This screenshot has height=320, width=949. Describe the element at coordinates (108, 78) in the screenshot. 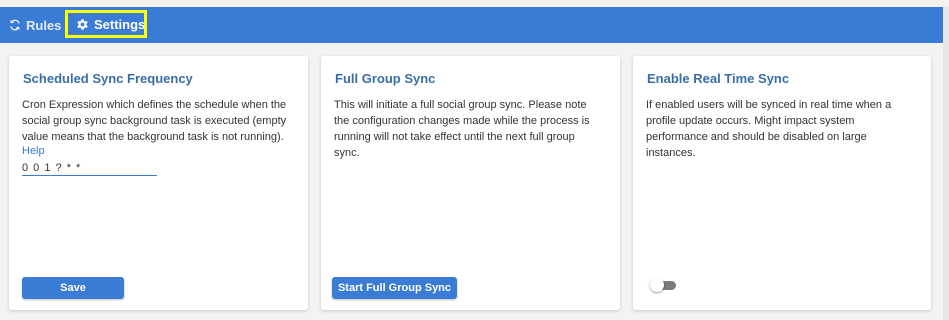

I see `card-title: Scheduled Sync Frequency` at that location.